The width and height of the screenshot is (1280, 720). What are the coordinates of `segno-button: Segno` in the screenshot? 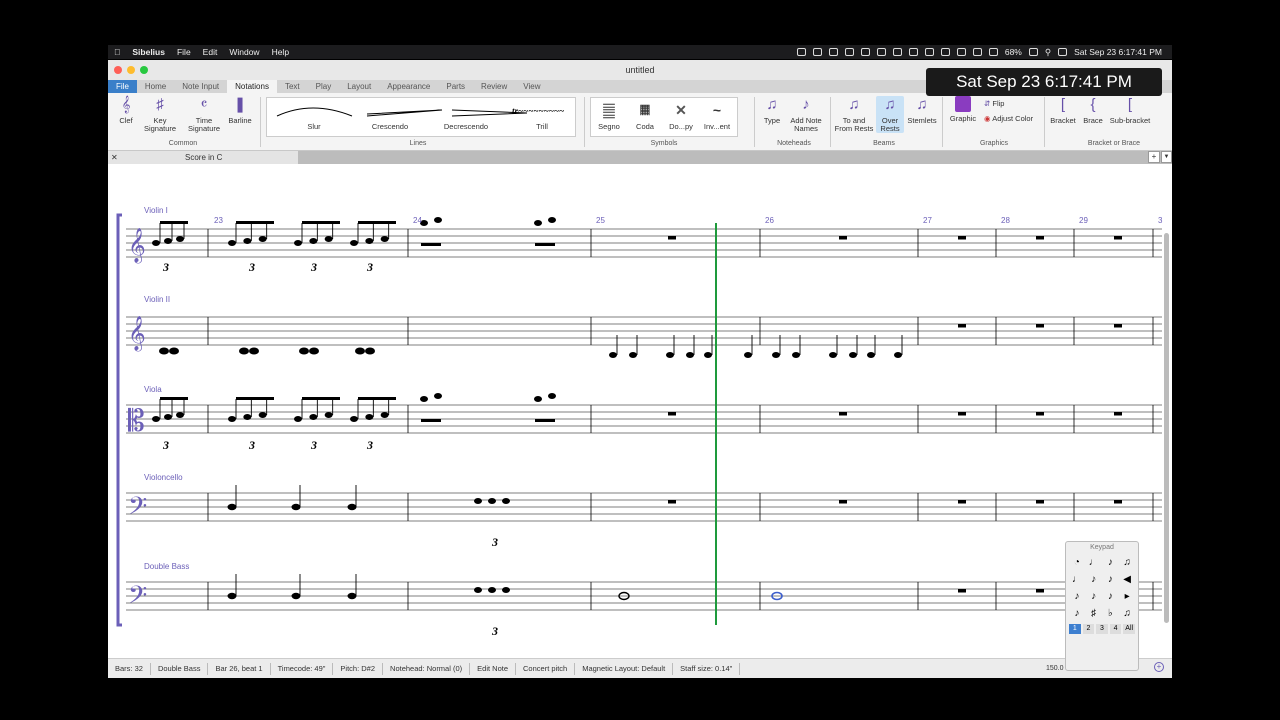 It's located at (609, 126).